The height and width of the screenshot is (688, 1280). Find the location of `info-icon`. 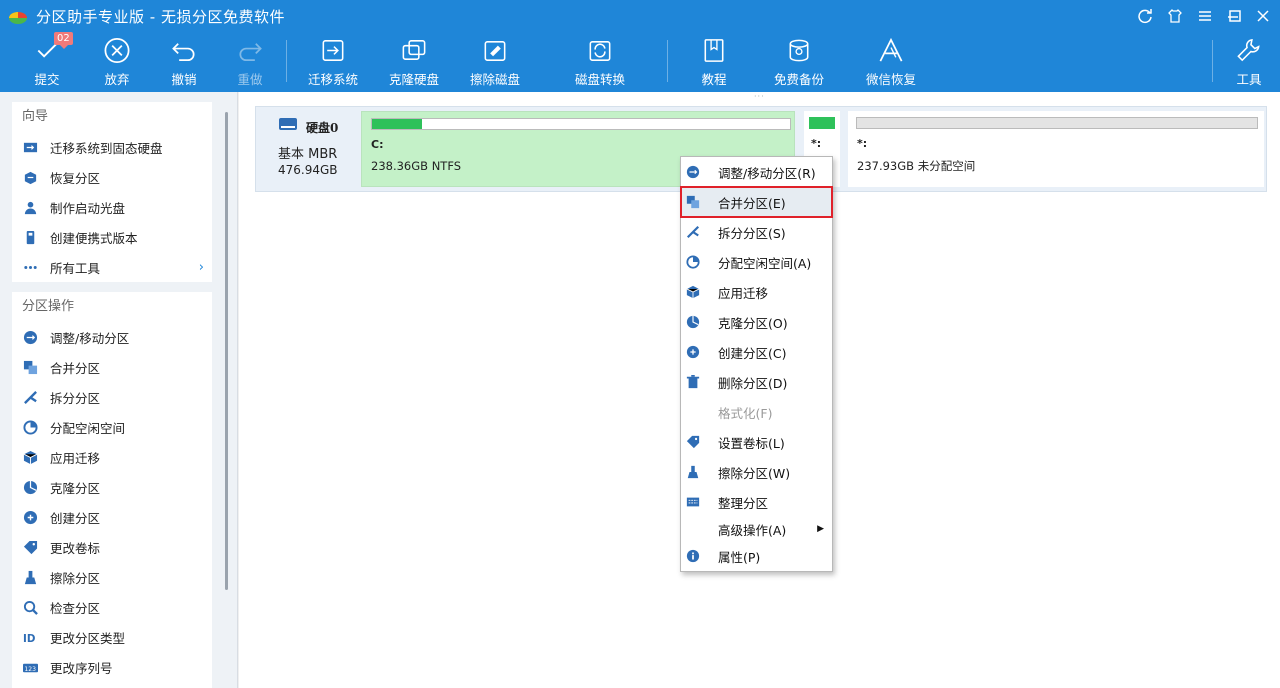

info-icon is located at coordinates (693, 556).